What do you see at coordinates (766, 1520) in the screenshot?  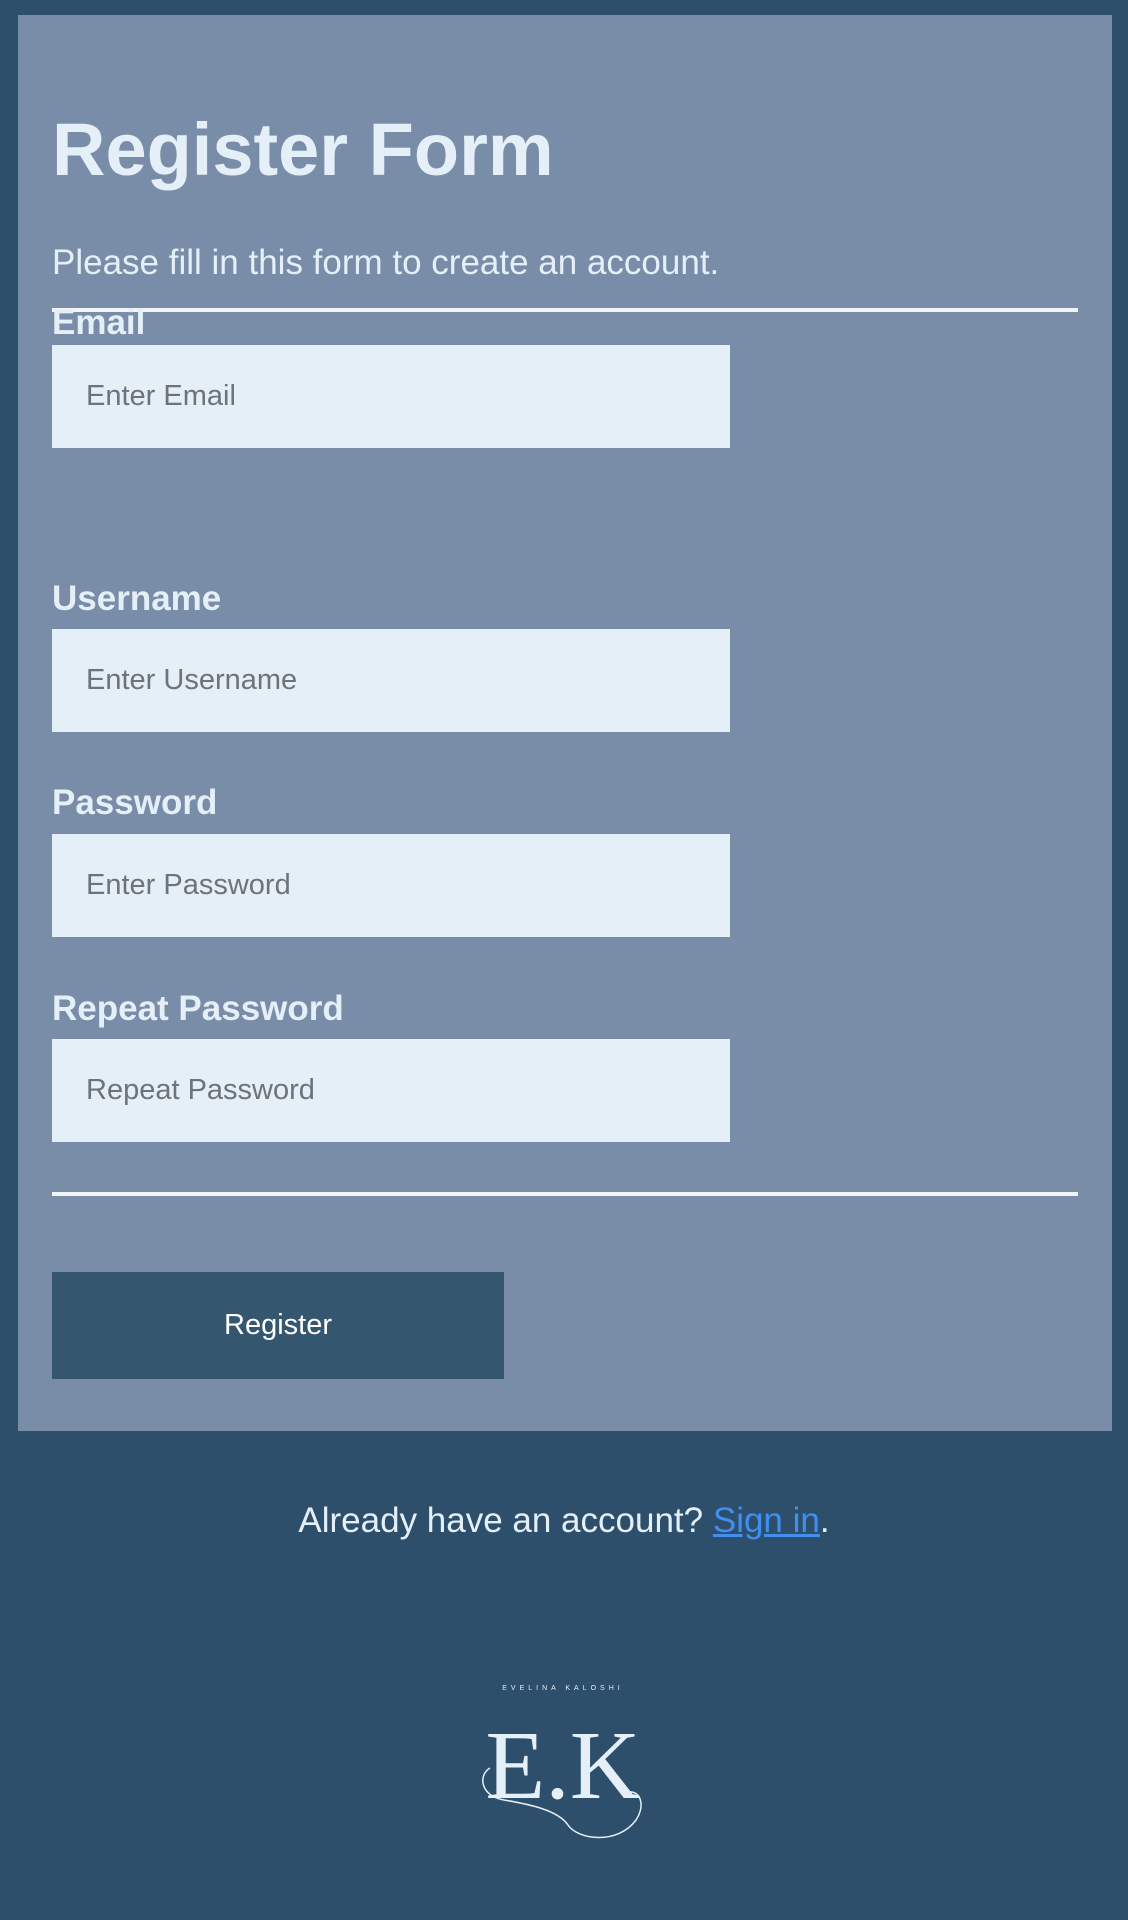 I see `signin-link: Sign in` at bounding box center [766, 1520].